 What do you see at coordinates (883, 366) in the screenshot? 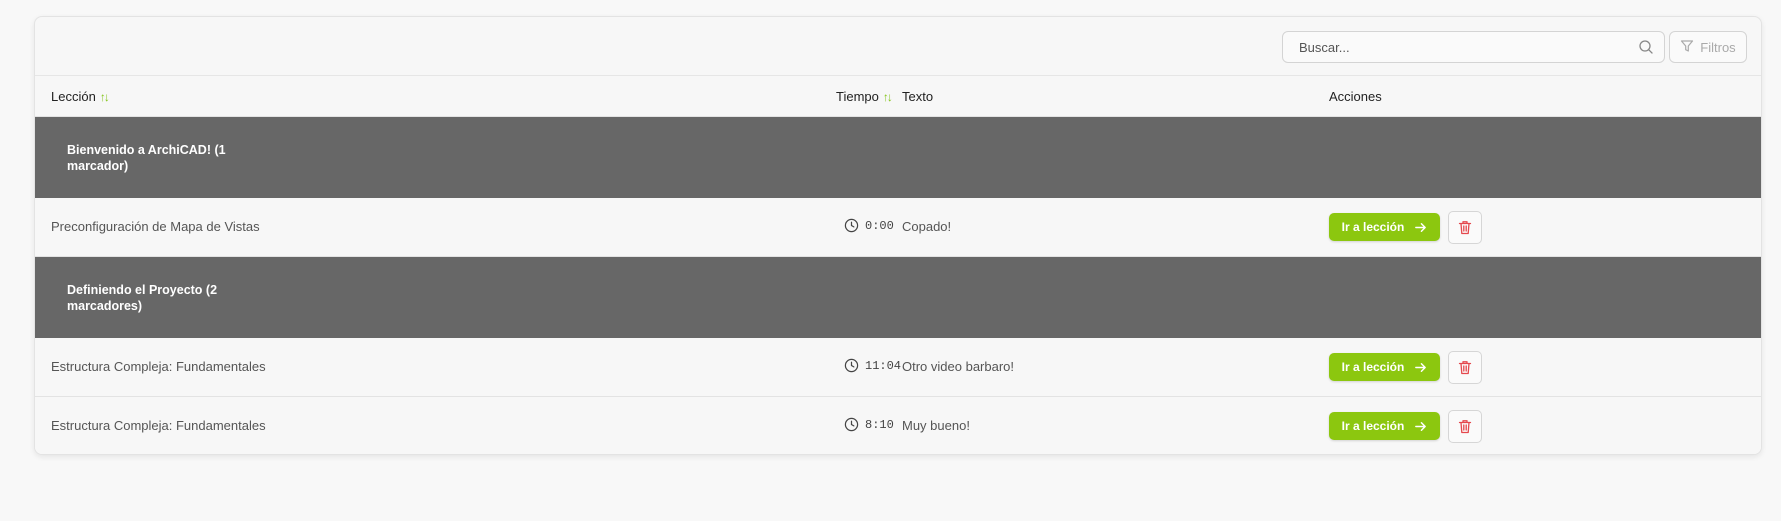
I see `time-value: 11:04` at bounding box center [883, 366].